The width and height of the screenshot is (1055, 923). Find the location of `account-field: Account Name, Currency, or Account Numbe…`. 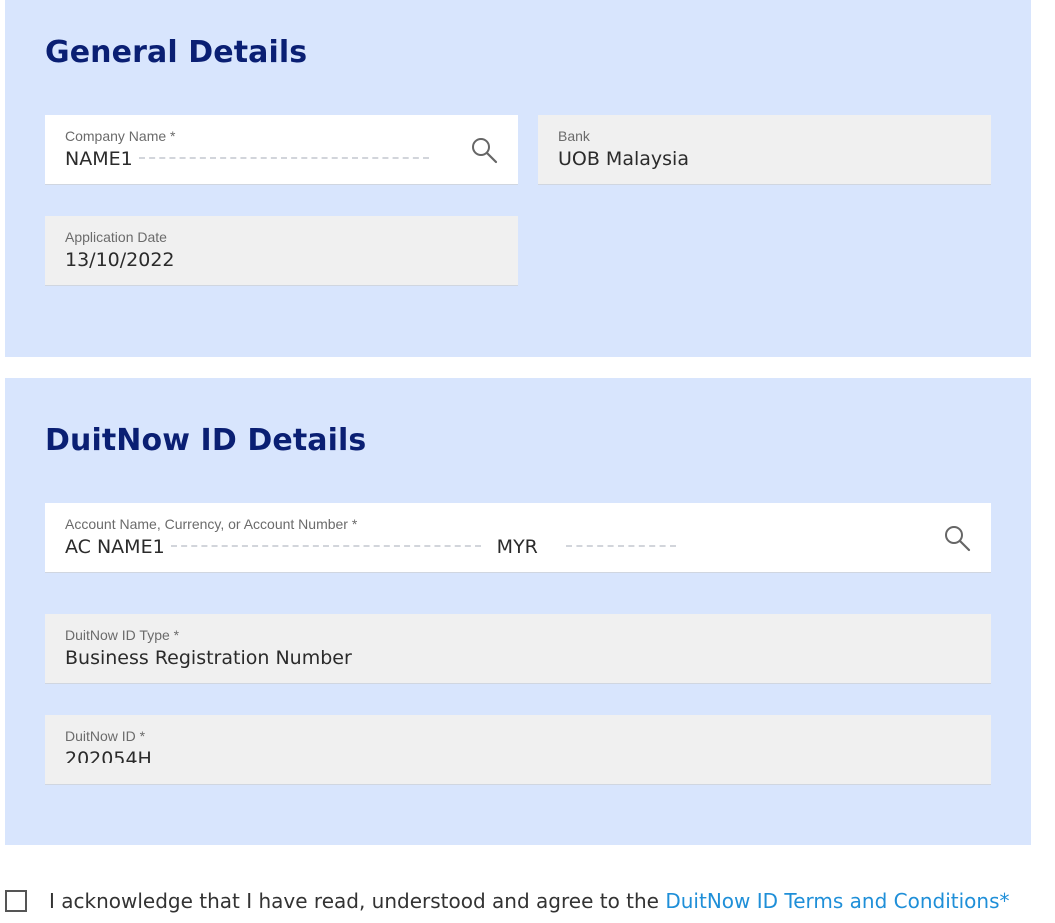

account-field: Account Name, Currency, or Account Numbe… is located at coordinates (518, 538).